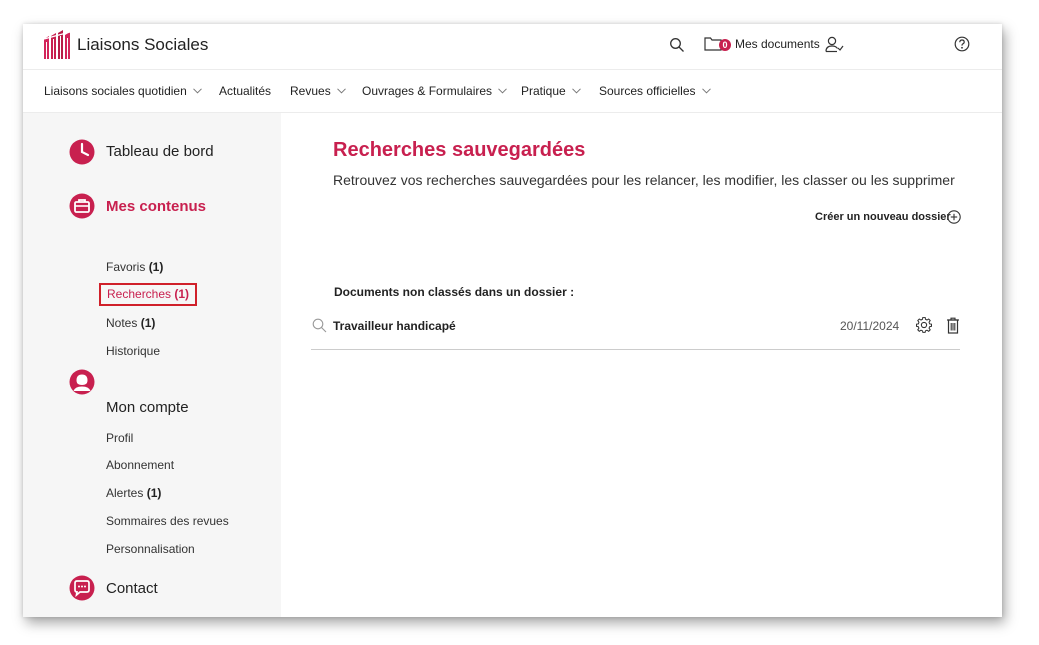 The width and height of the screenshot is (1039, 645). I want to click on sidebar-link-recherches: Recherches (1), so click(148, 294).